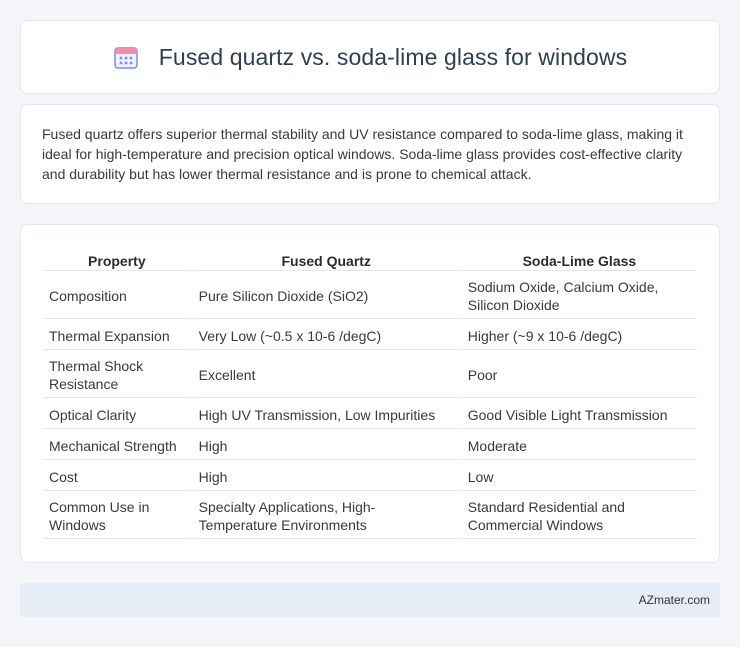 The image size is (740, 647). I want to click on table-cell: Common Use in Windows, so click(117, 516).